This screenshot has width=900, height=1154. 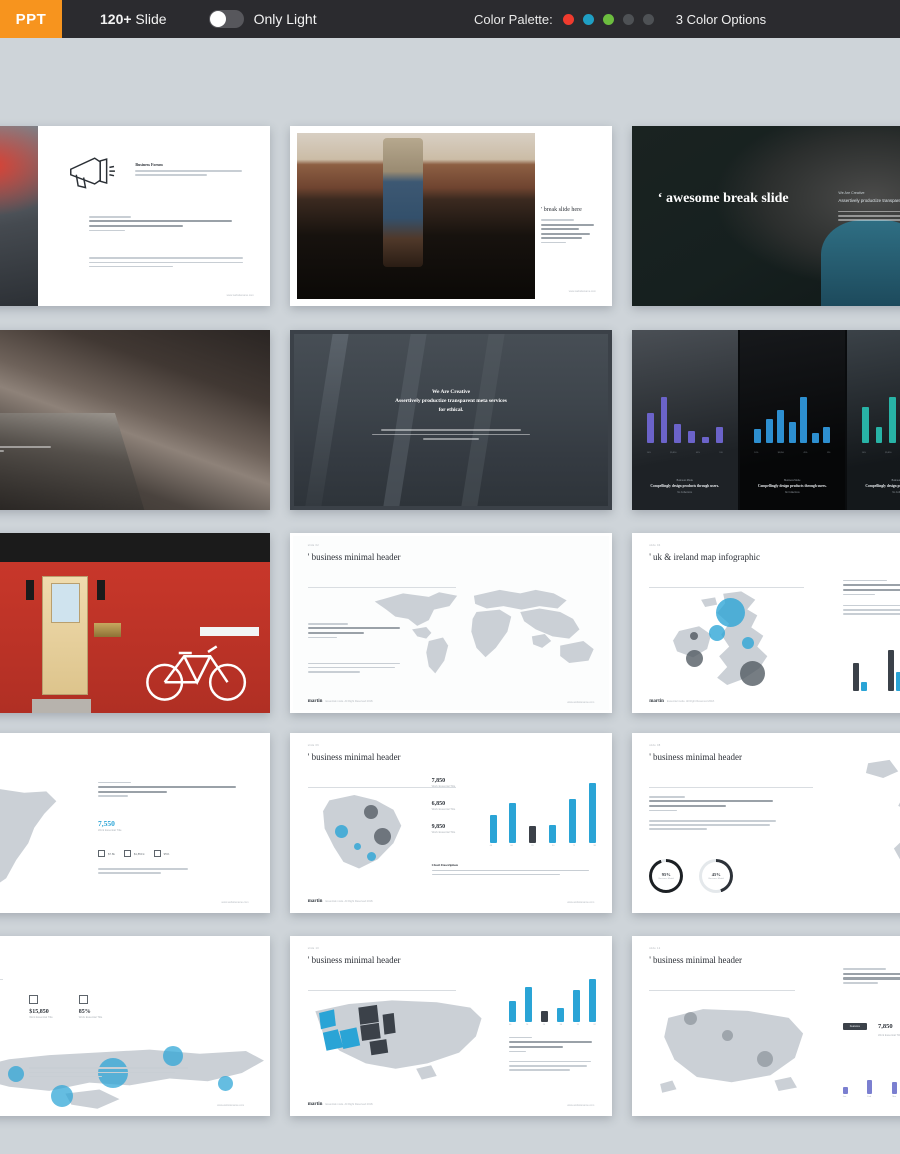 I want to click on europe-donut-group: 95% Business Model 45% Business Model, so click(x=730, y=880).